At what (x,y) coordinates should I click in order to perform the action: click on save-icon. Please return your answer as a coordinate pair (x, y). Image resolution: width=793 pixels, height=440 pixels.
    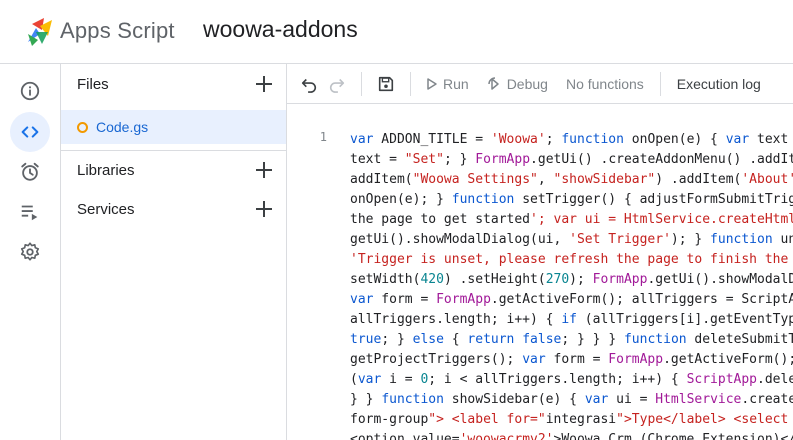
    Looking at the image, I should click on (386, 83).